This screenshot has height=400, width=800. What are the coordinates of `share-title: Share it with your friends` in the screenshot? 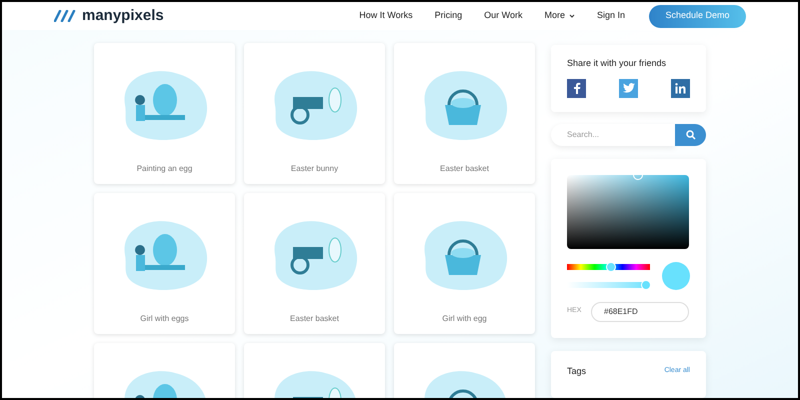 It's located at (617, 63).